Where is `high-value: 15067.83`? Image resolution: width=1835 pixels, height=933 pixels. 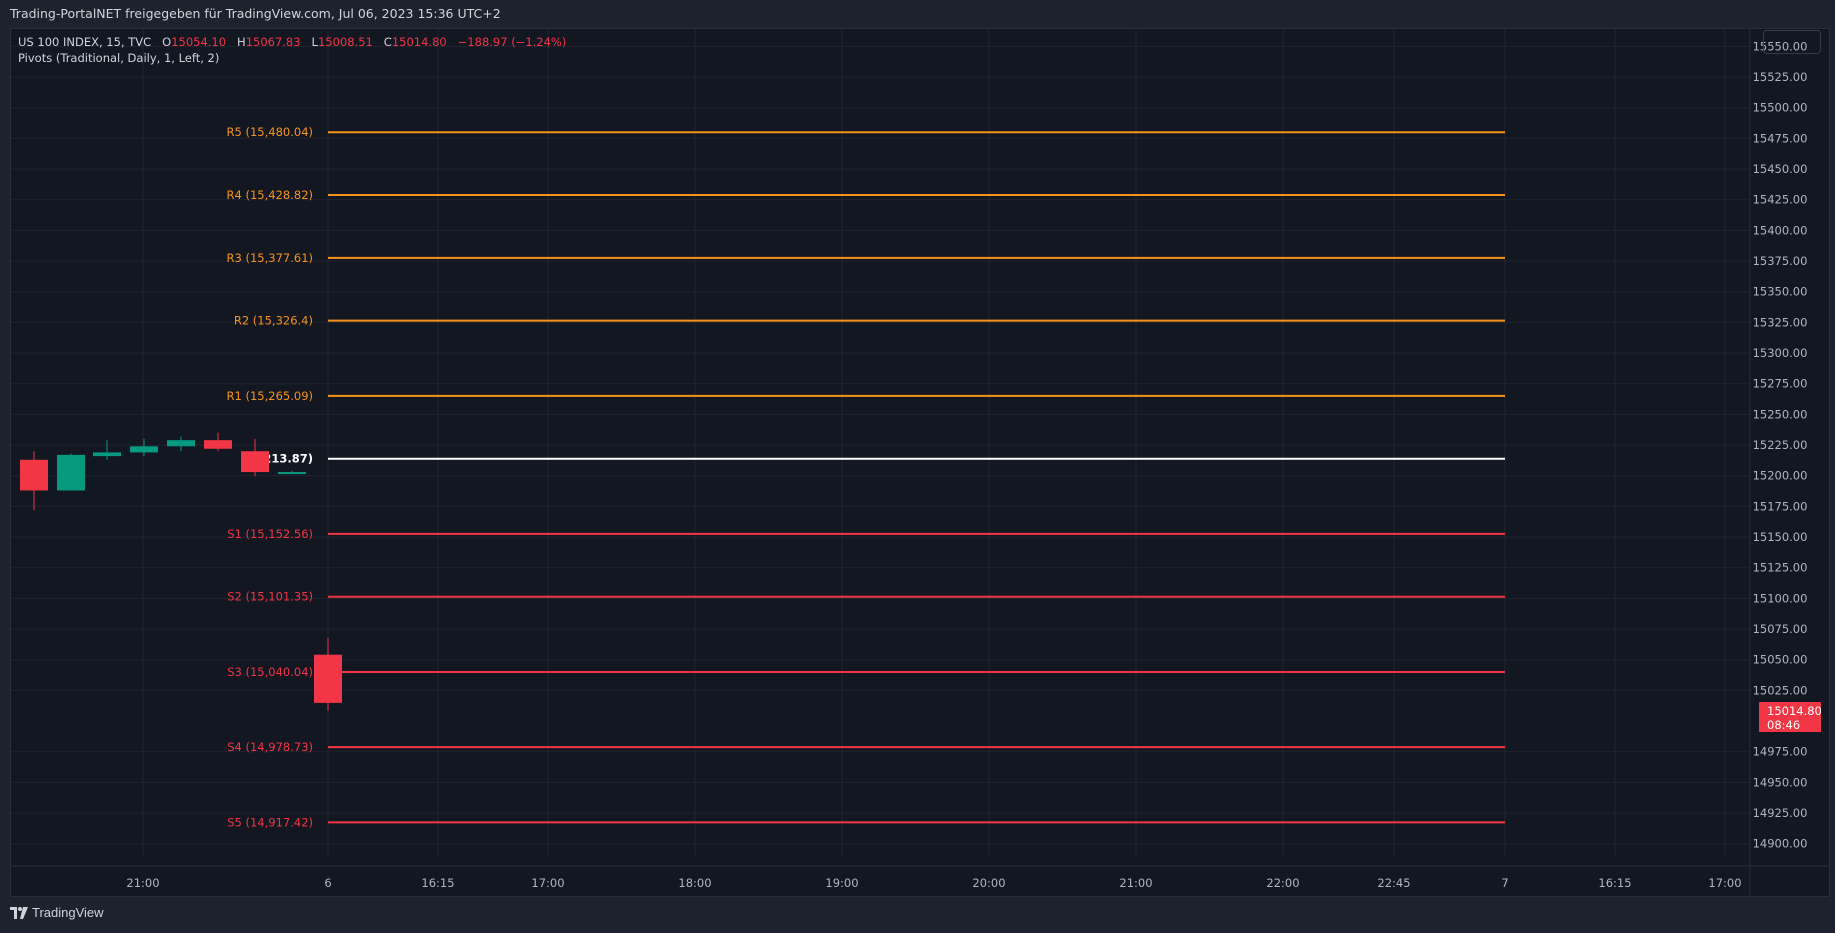
high-value: 15067.83 is located at coordinates (273, 42).